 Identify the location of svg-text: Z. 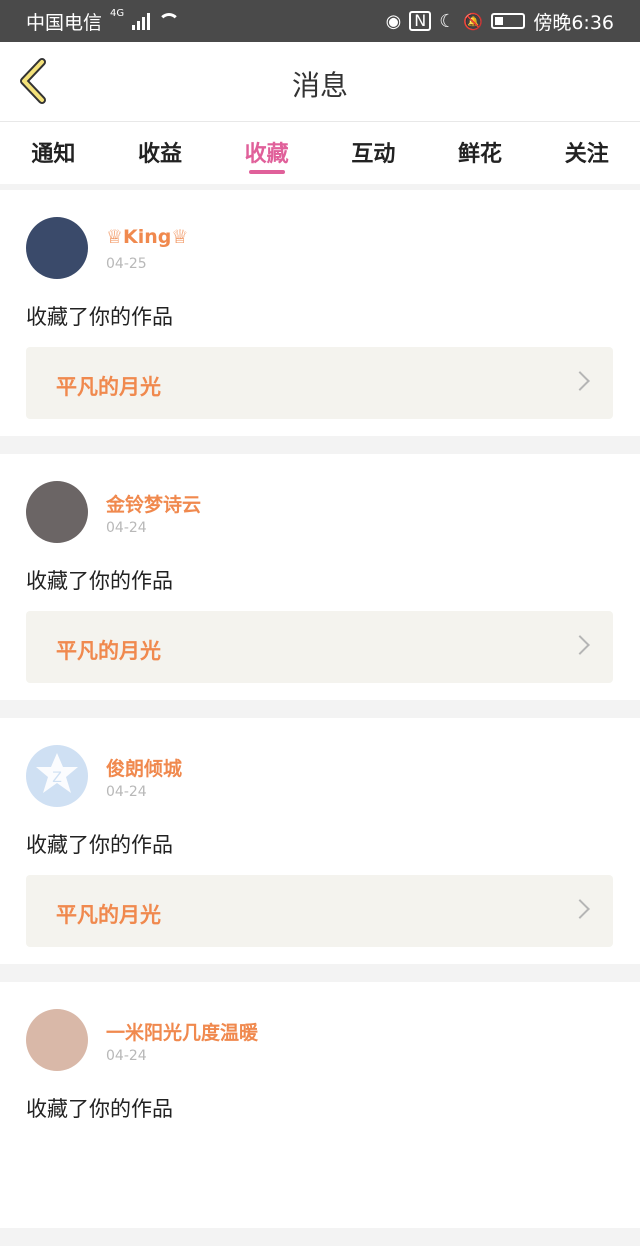
(57, 778).